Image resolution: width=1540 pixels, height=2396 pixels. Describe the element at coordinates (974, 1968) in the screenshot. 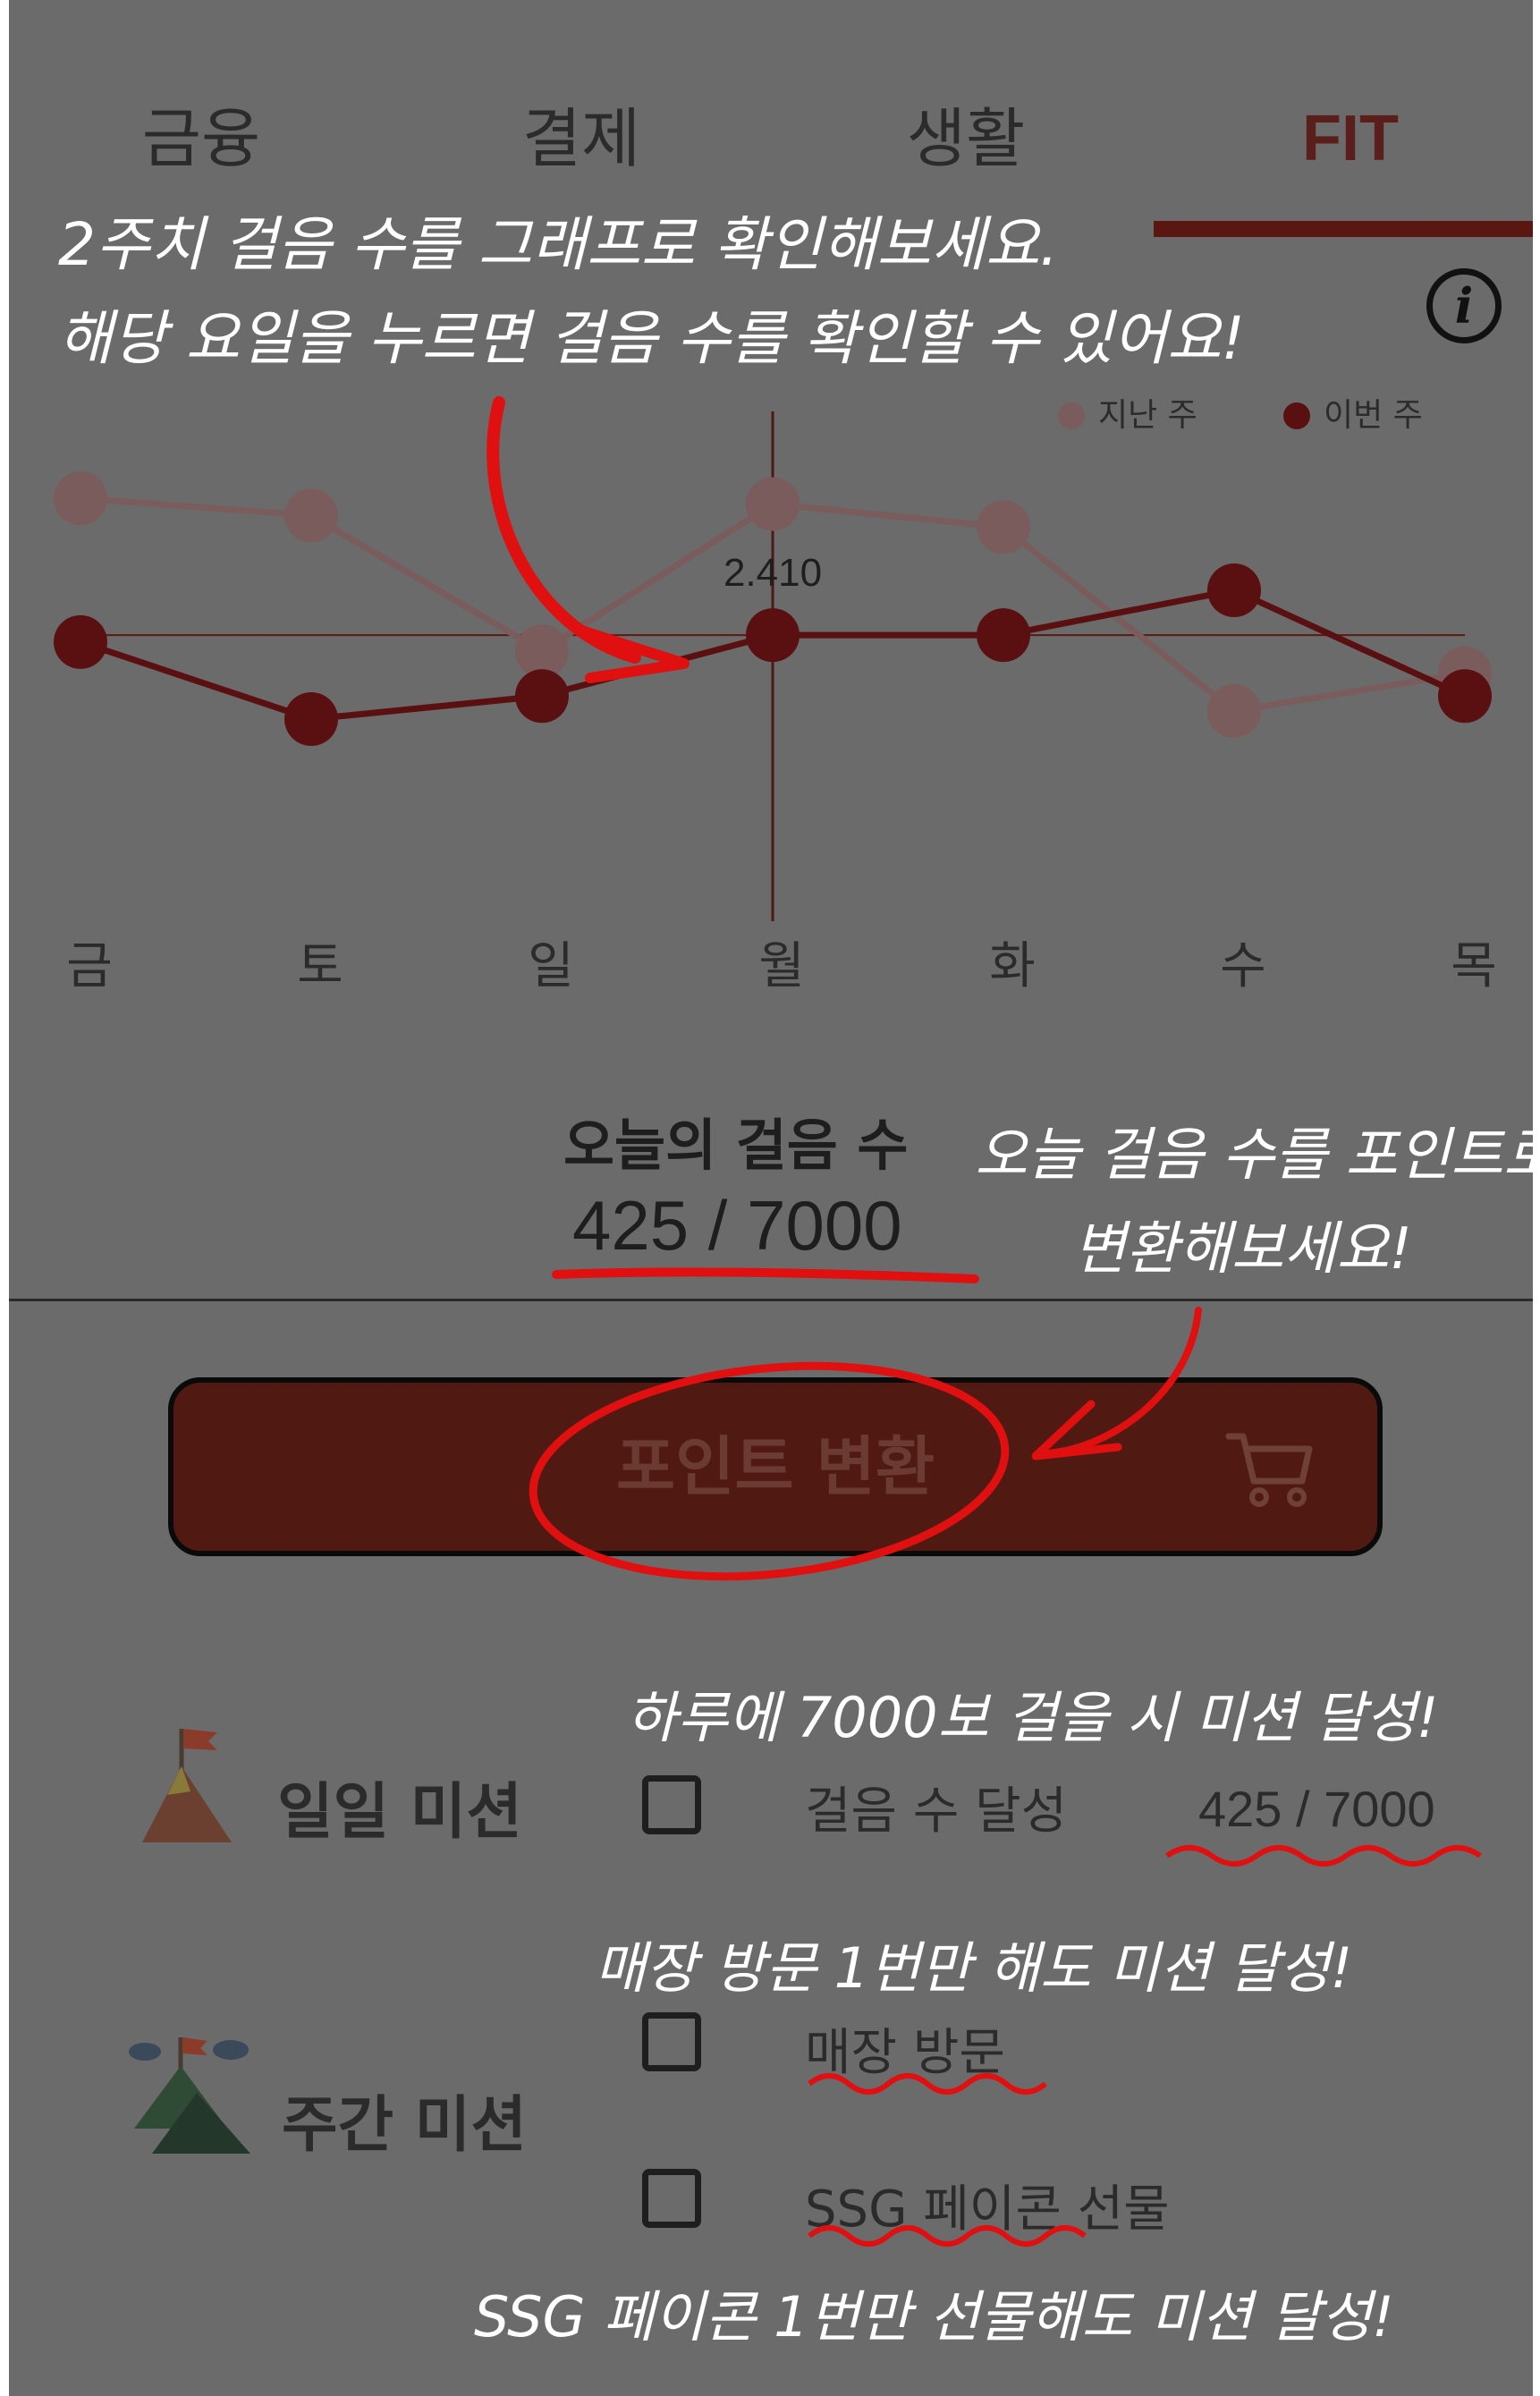

I see `weekly-visit-note: 매장 방문 1번만 해도 미션 달성!` at that location.